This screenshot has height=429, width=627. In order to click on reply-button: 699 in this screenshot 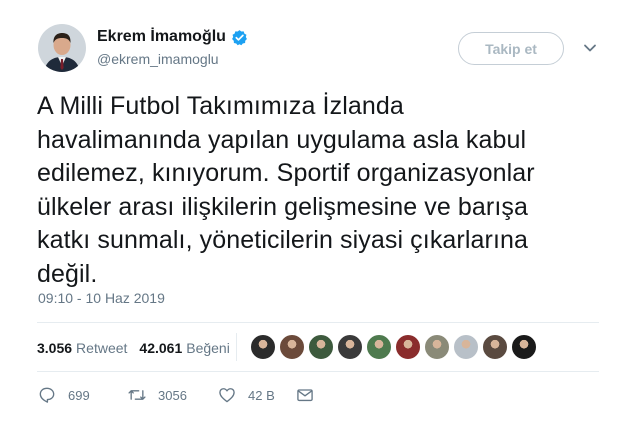, I will do `click(82, 395)`.